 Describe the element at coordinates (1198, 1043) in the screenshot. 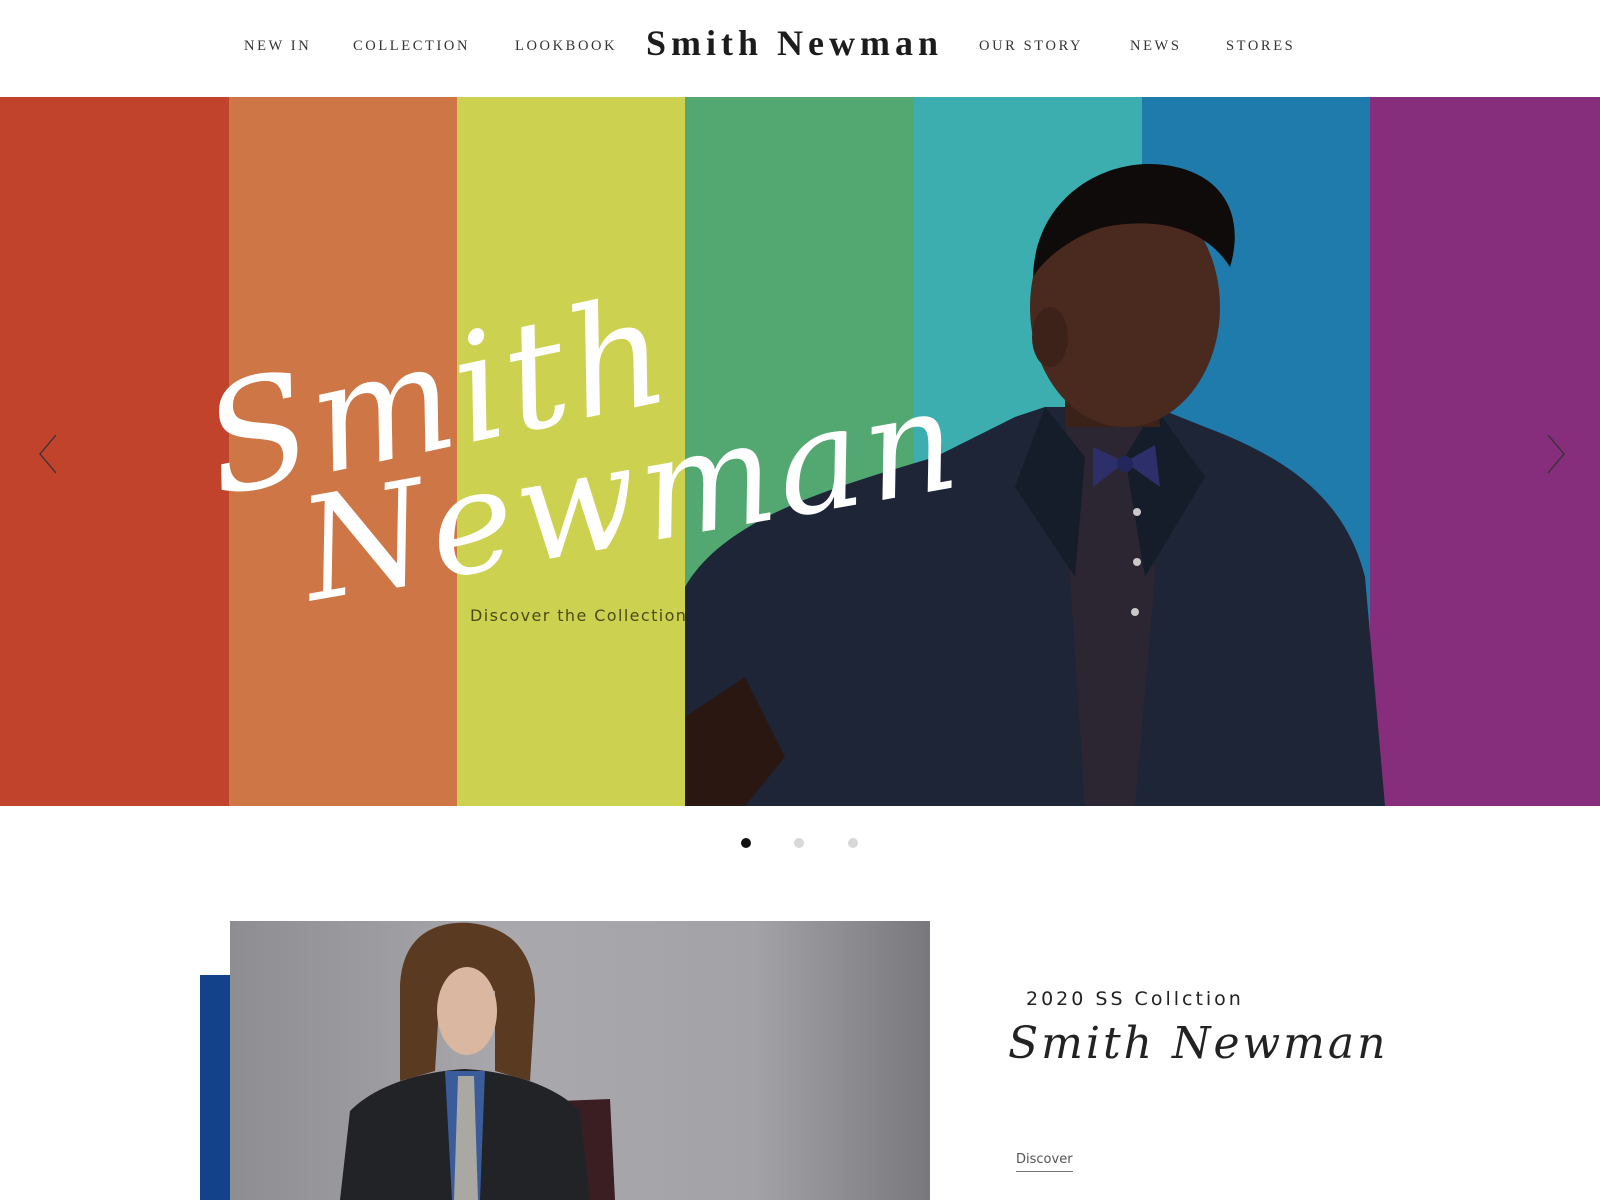

I see `feature-title: Smith Newman` at that location.